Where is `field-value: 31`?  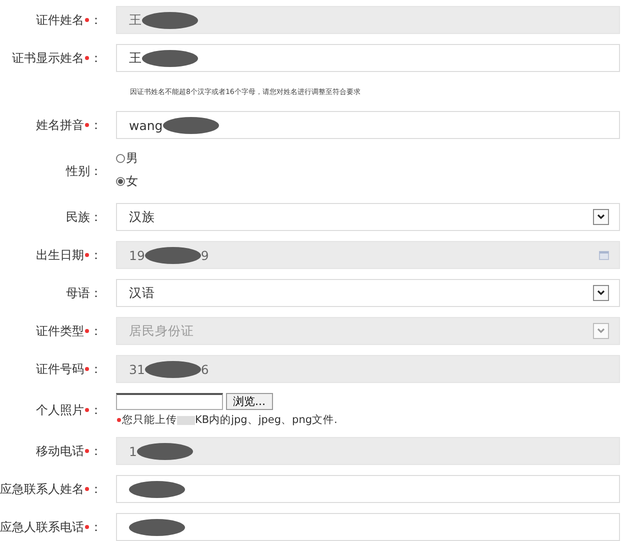 field-value: 31 is located at coordinates (137, 369).